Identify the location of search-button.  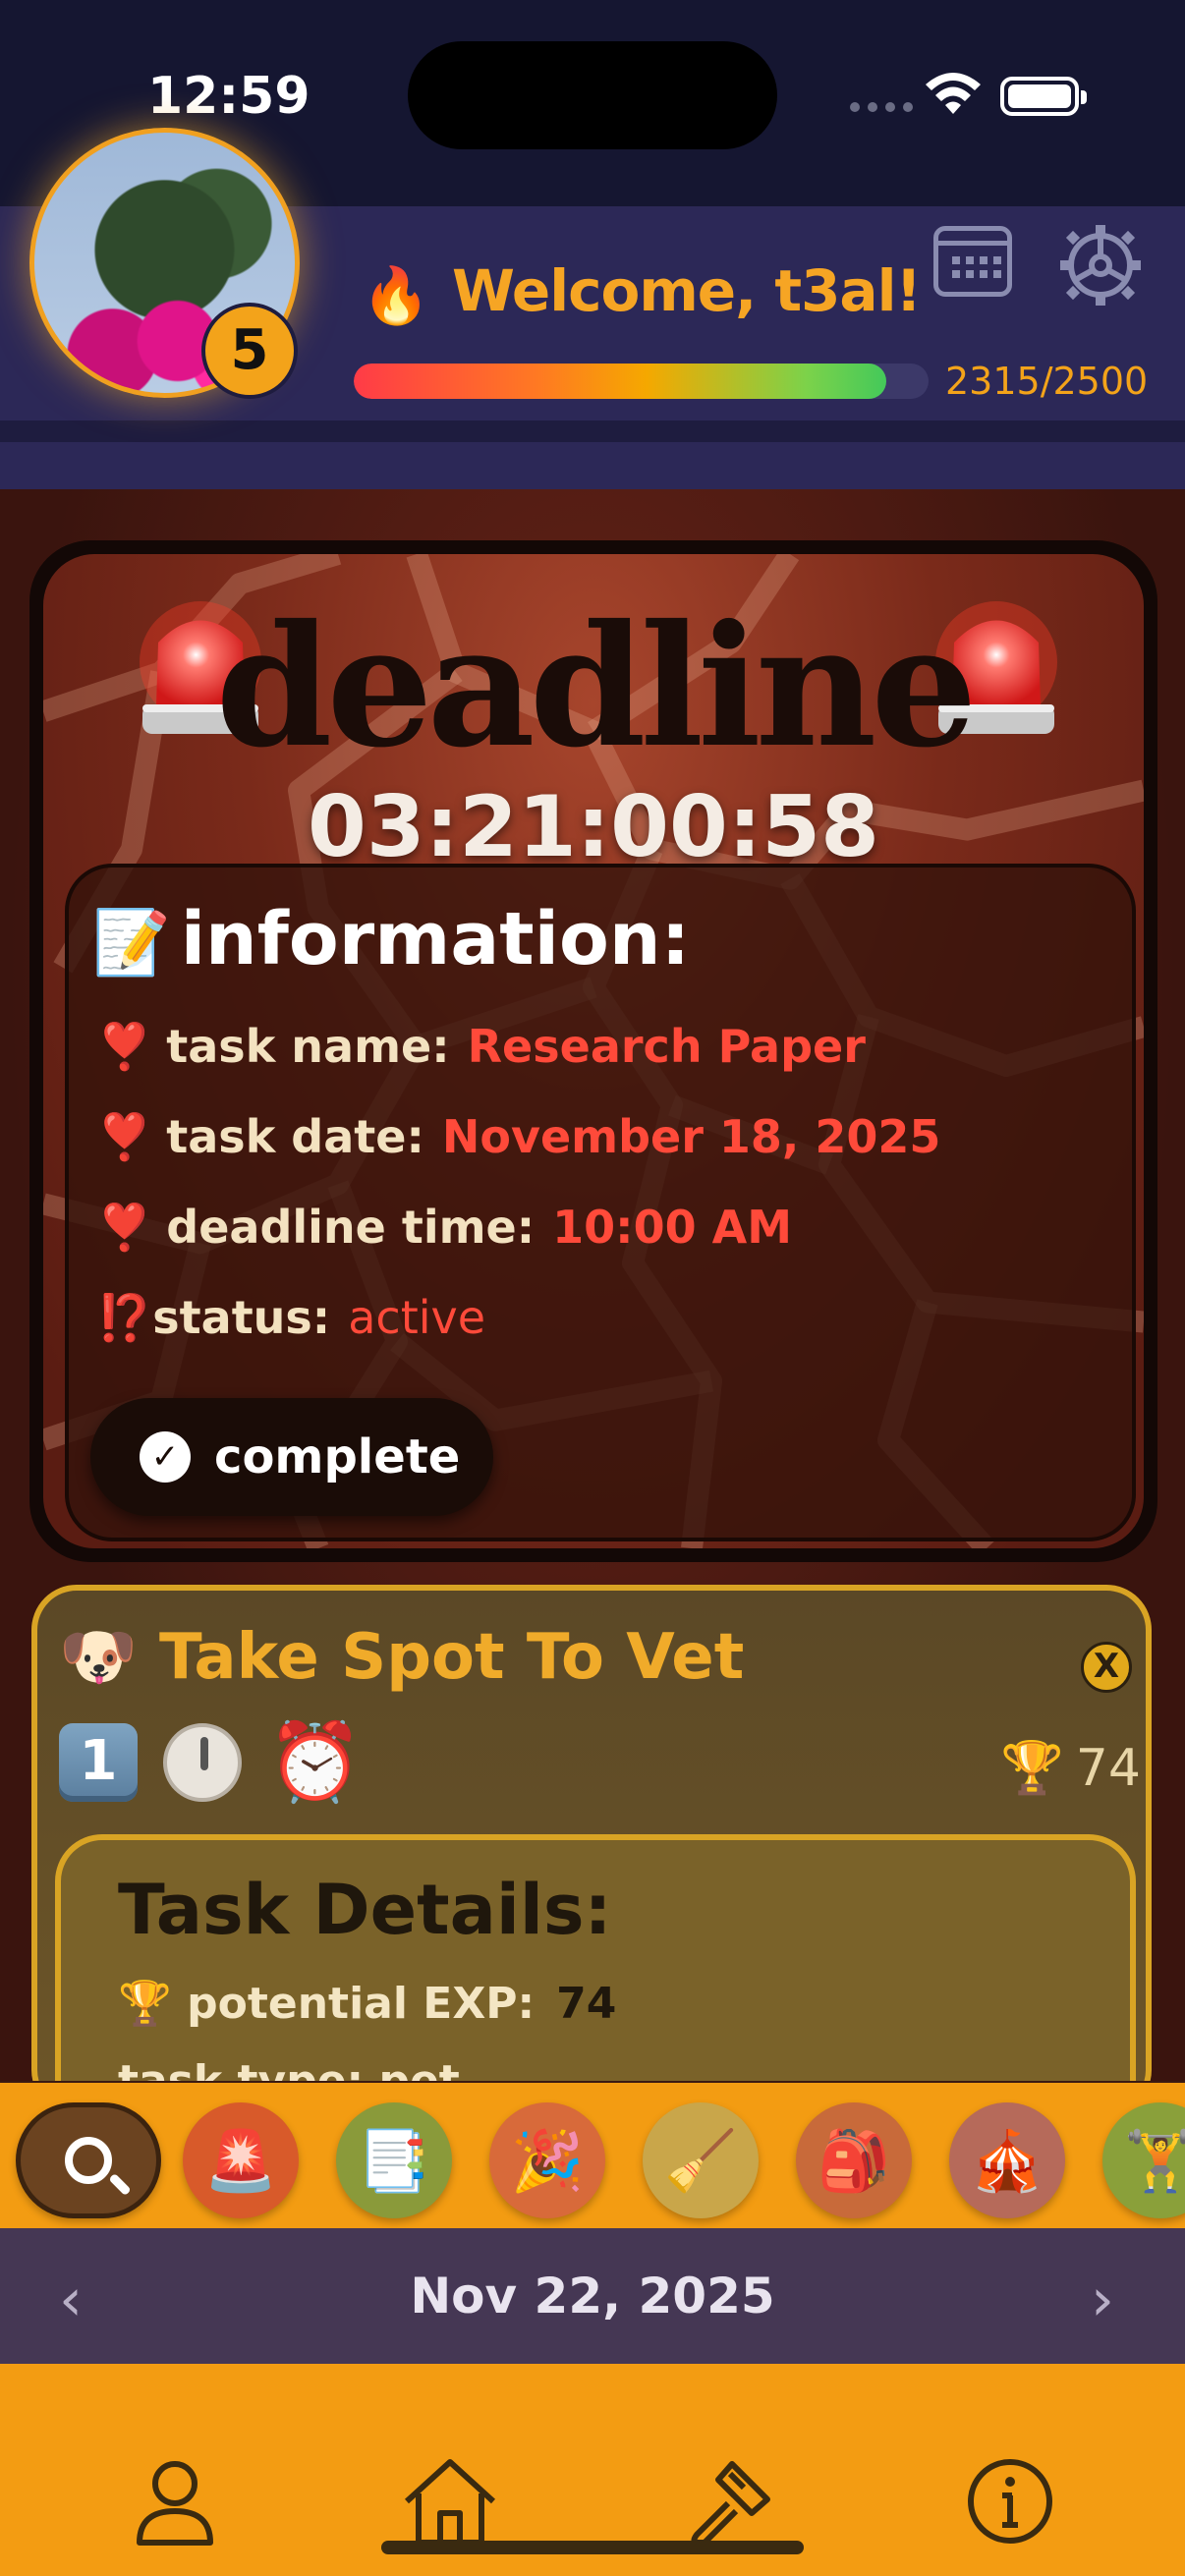
(89, 2160).